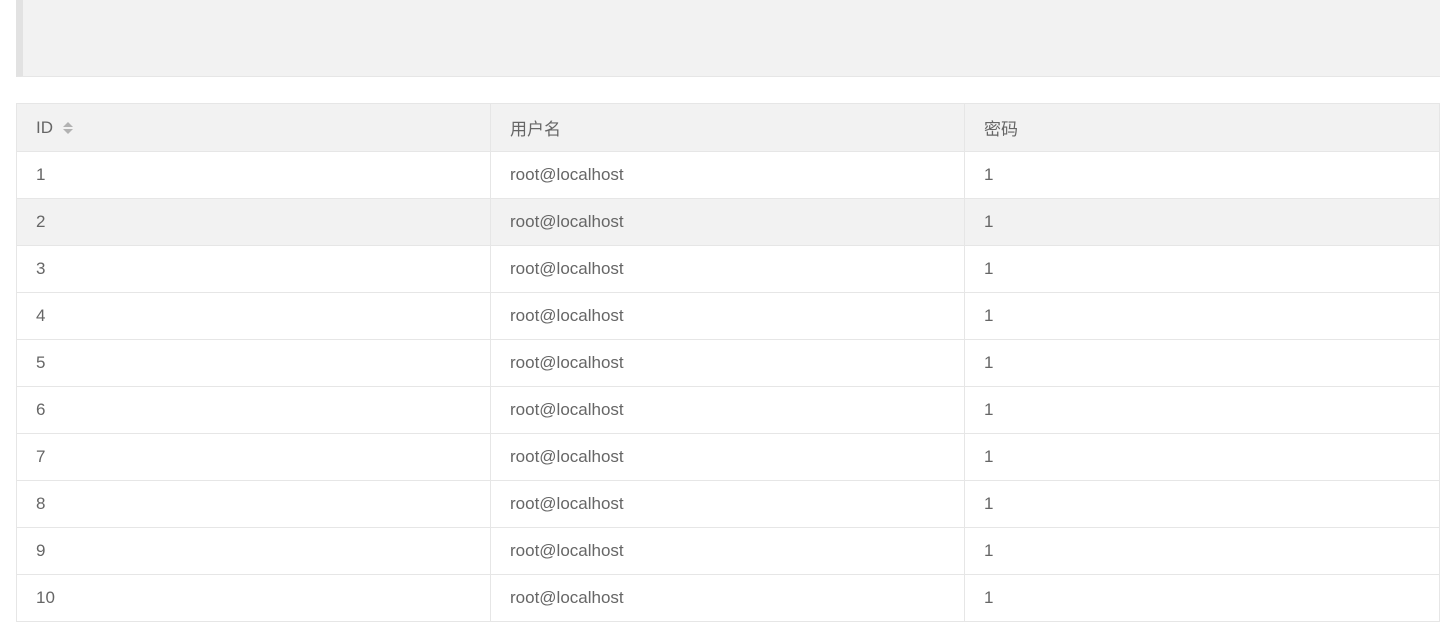 This screenshot has height=633, width=1440. Describe the element at coordinates (253, 410) in the screenshot. I see `cell-id: 6` at that location.